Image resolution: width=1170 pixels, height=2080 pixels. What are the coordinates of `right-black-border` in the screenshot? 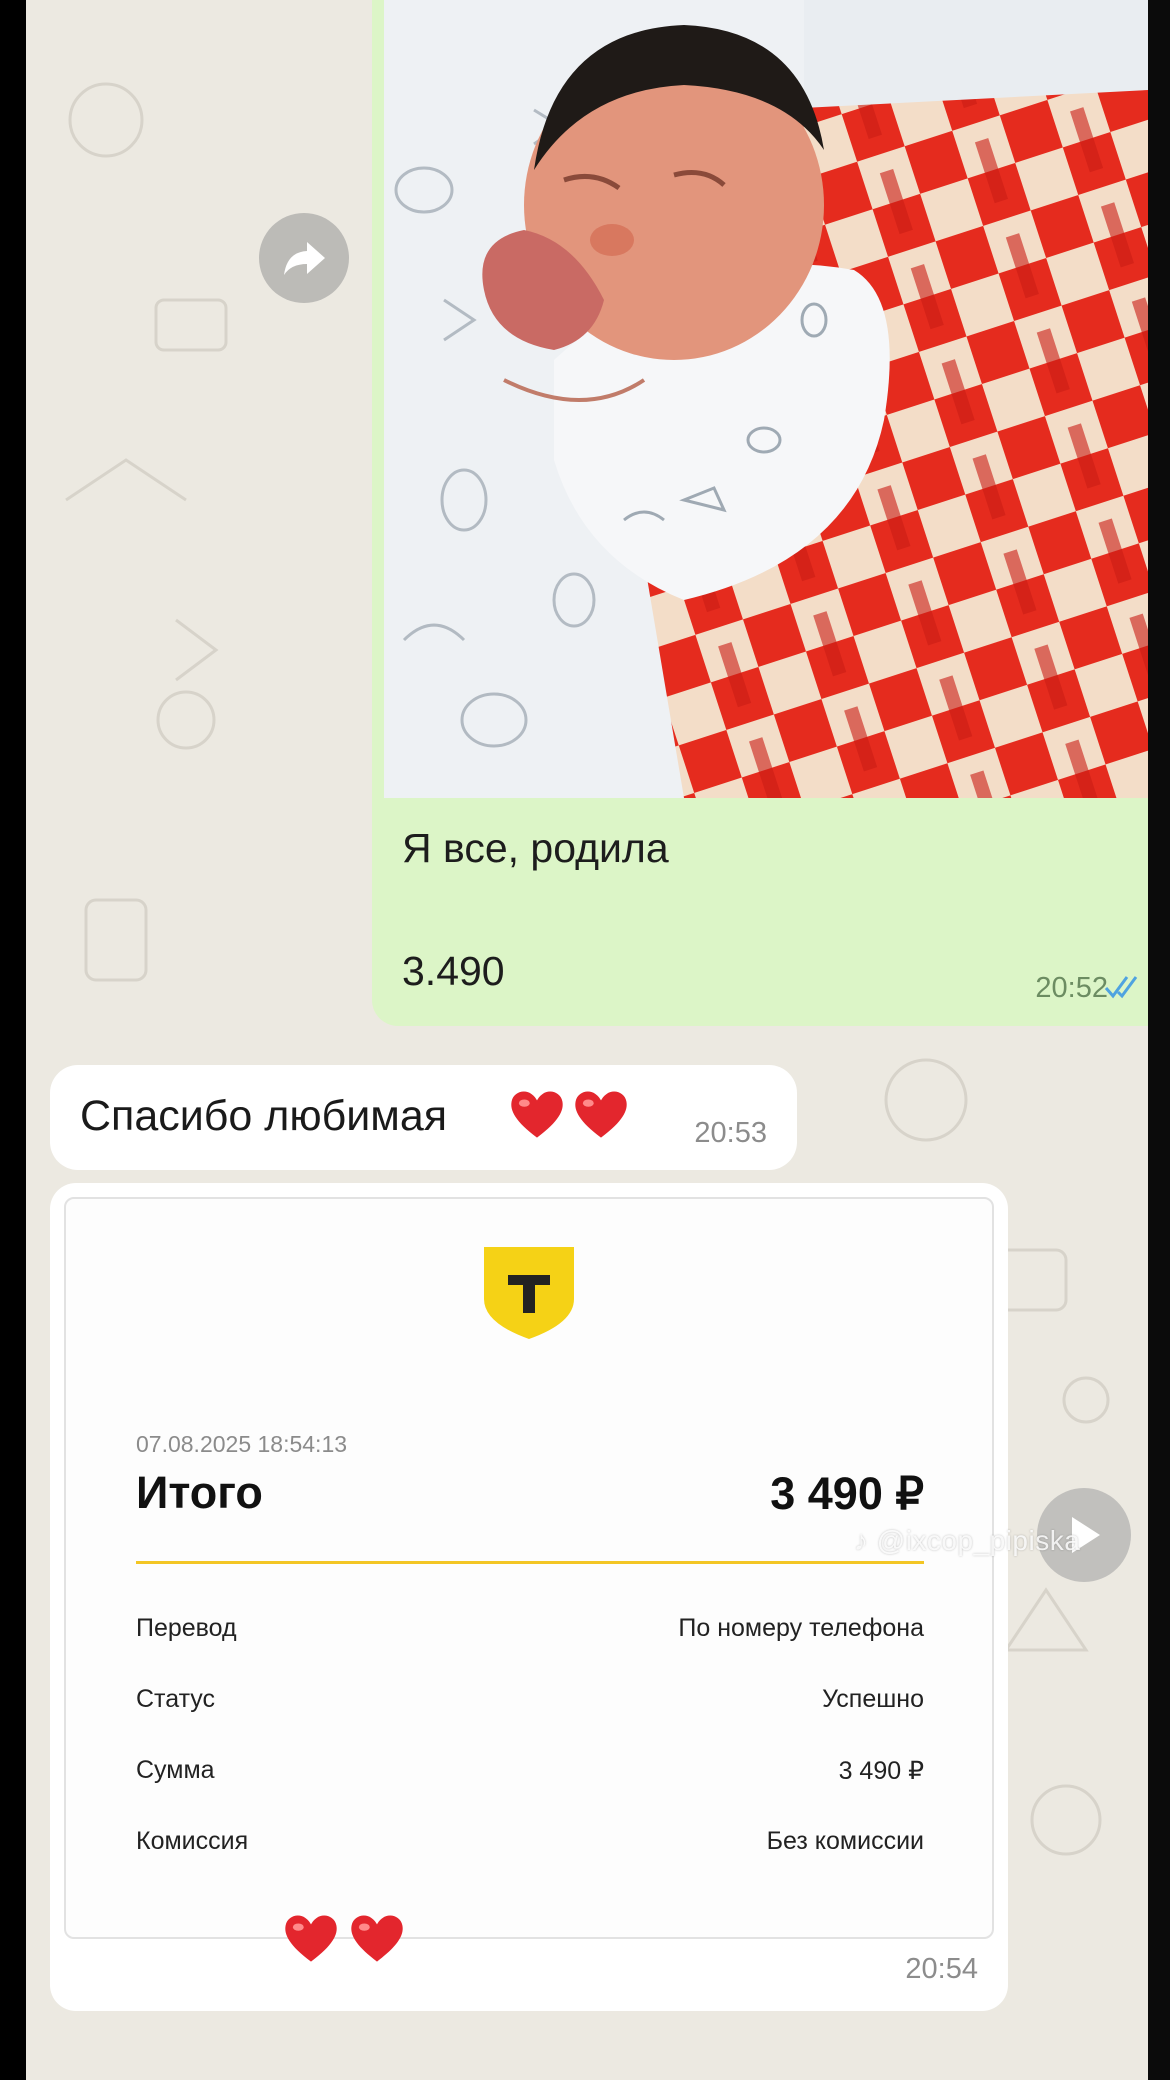 It's located at (1159, 1040).